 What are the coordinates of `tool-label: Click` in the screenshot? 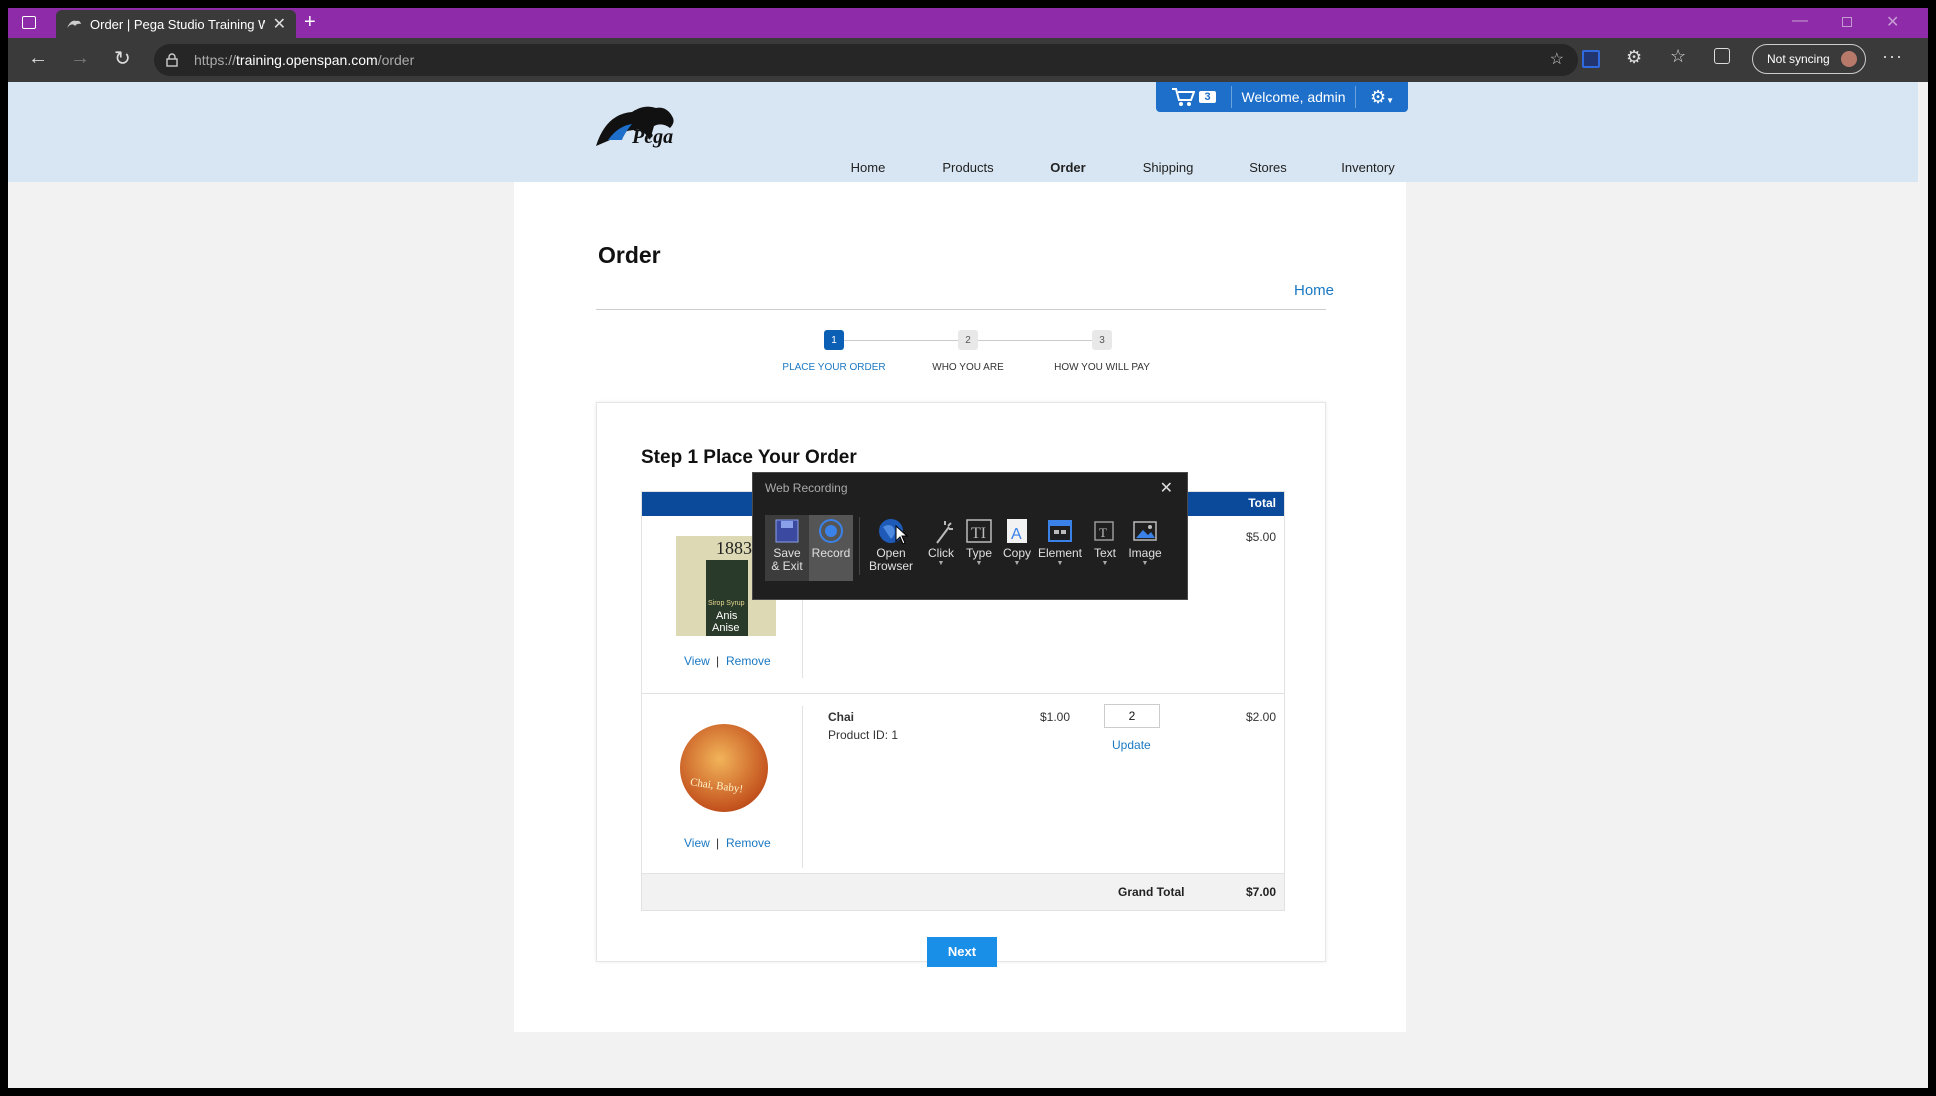 It's located at (941, 553).